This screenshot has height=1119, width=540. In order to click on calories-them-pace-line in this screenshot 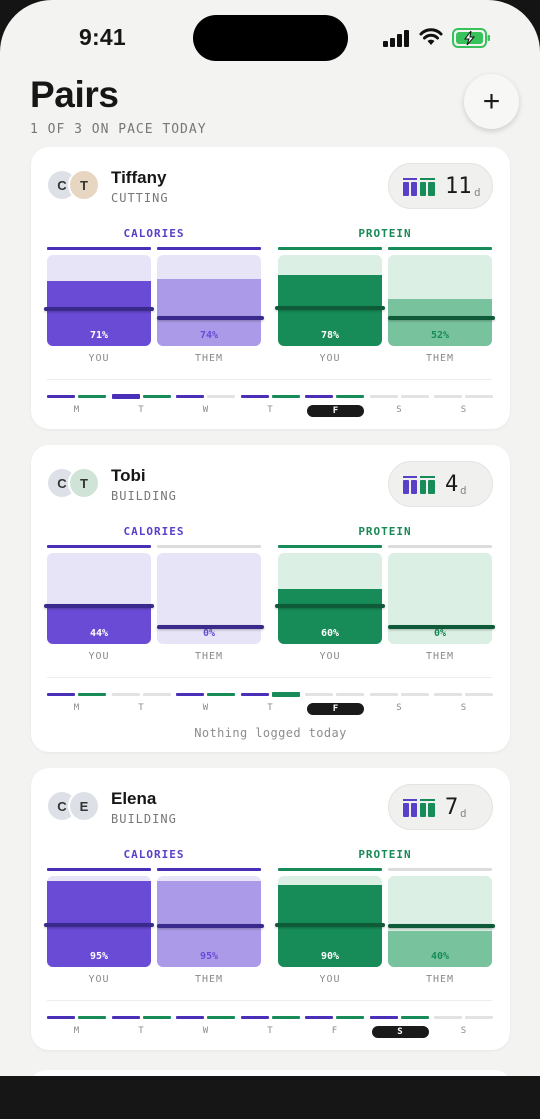, I will do `click(210, 627)`.